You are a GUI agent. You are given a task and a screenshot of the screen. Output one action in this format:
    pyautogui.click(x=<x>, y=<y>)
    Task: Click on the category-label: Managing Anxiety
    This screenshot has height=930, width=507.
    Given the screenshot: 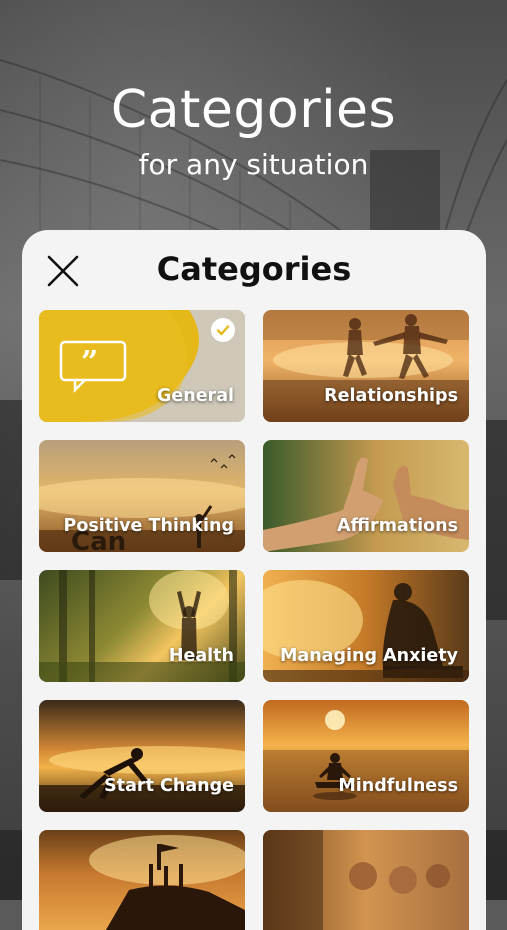 What is the action you would take?
    pyautogui.click(x=368, y=656)
    